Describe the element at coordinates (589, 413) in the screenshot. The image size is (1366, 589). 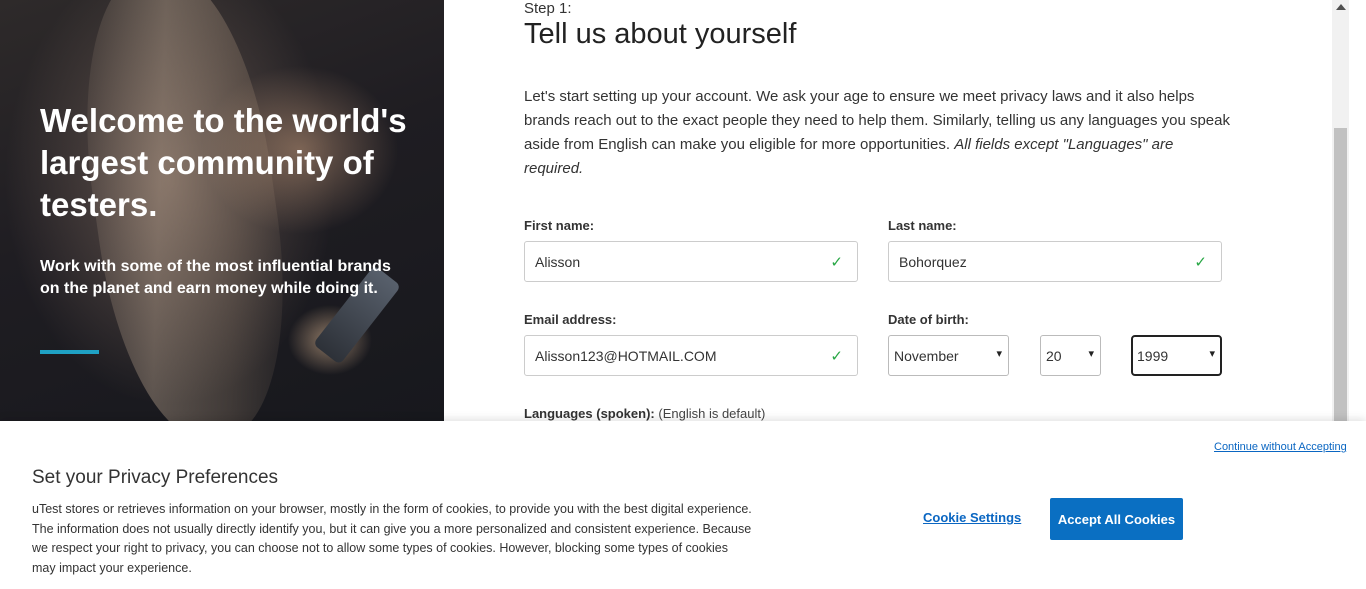
I see `languages-label-text: Languages (spoken):` at that location.